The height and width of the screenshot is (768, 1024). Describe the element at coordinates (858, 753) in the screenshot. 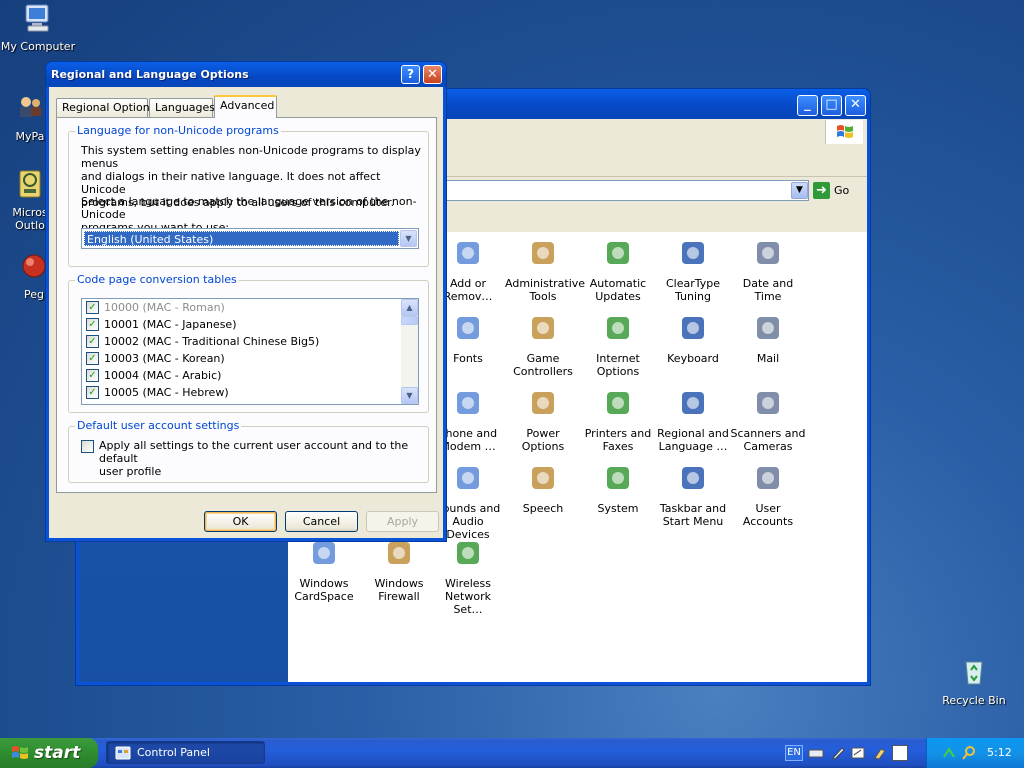

I see `handwriting-icon` at that location.